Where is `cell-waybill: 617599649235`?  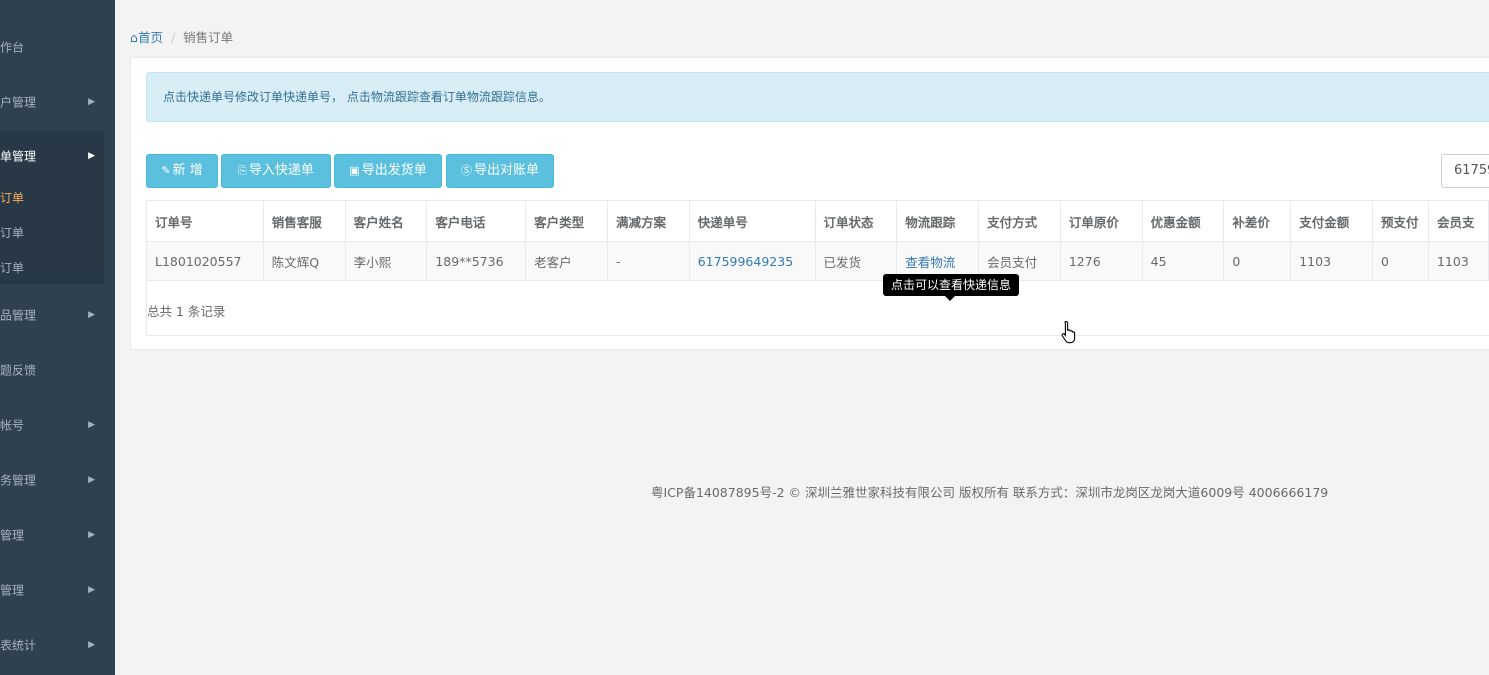 cell-waybill: 617599649235 is located at coordinates (752, 261).